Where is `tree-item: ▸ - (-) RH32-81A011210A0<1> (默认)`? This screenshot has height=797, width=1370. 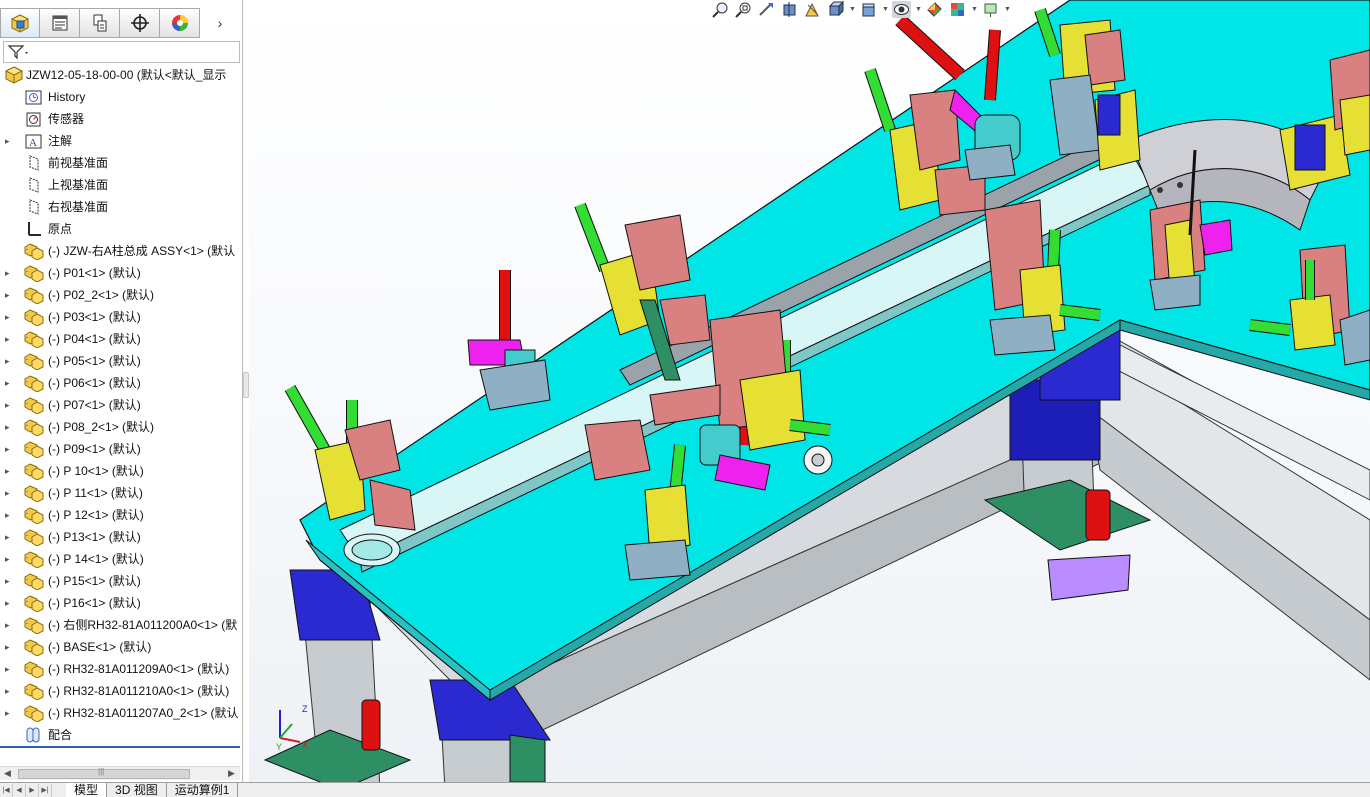 tree-item: ▸ - (-) RH32-81A011210A0<1> (默认) is located at coordinates (121, 691).